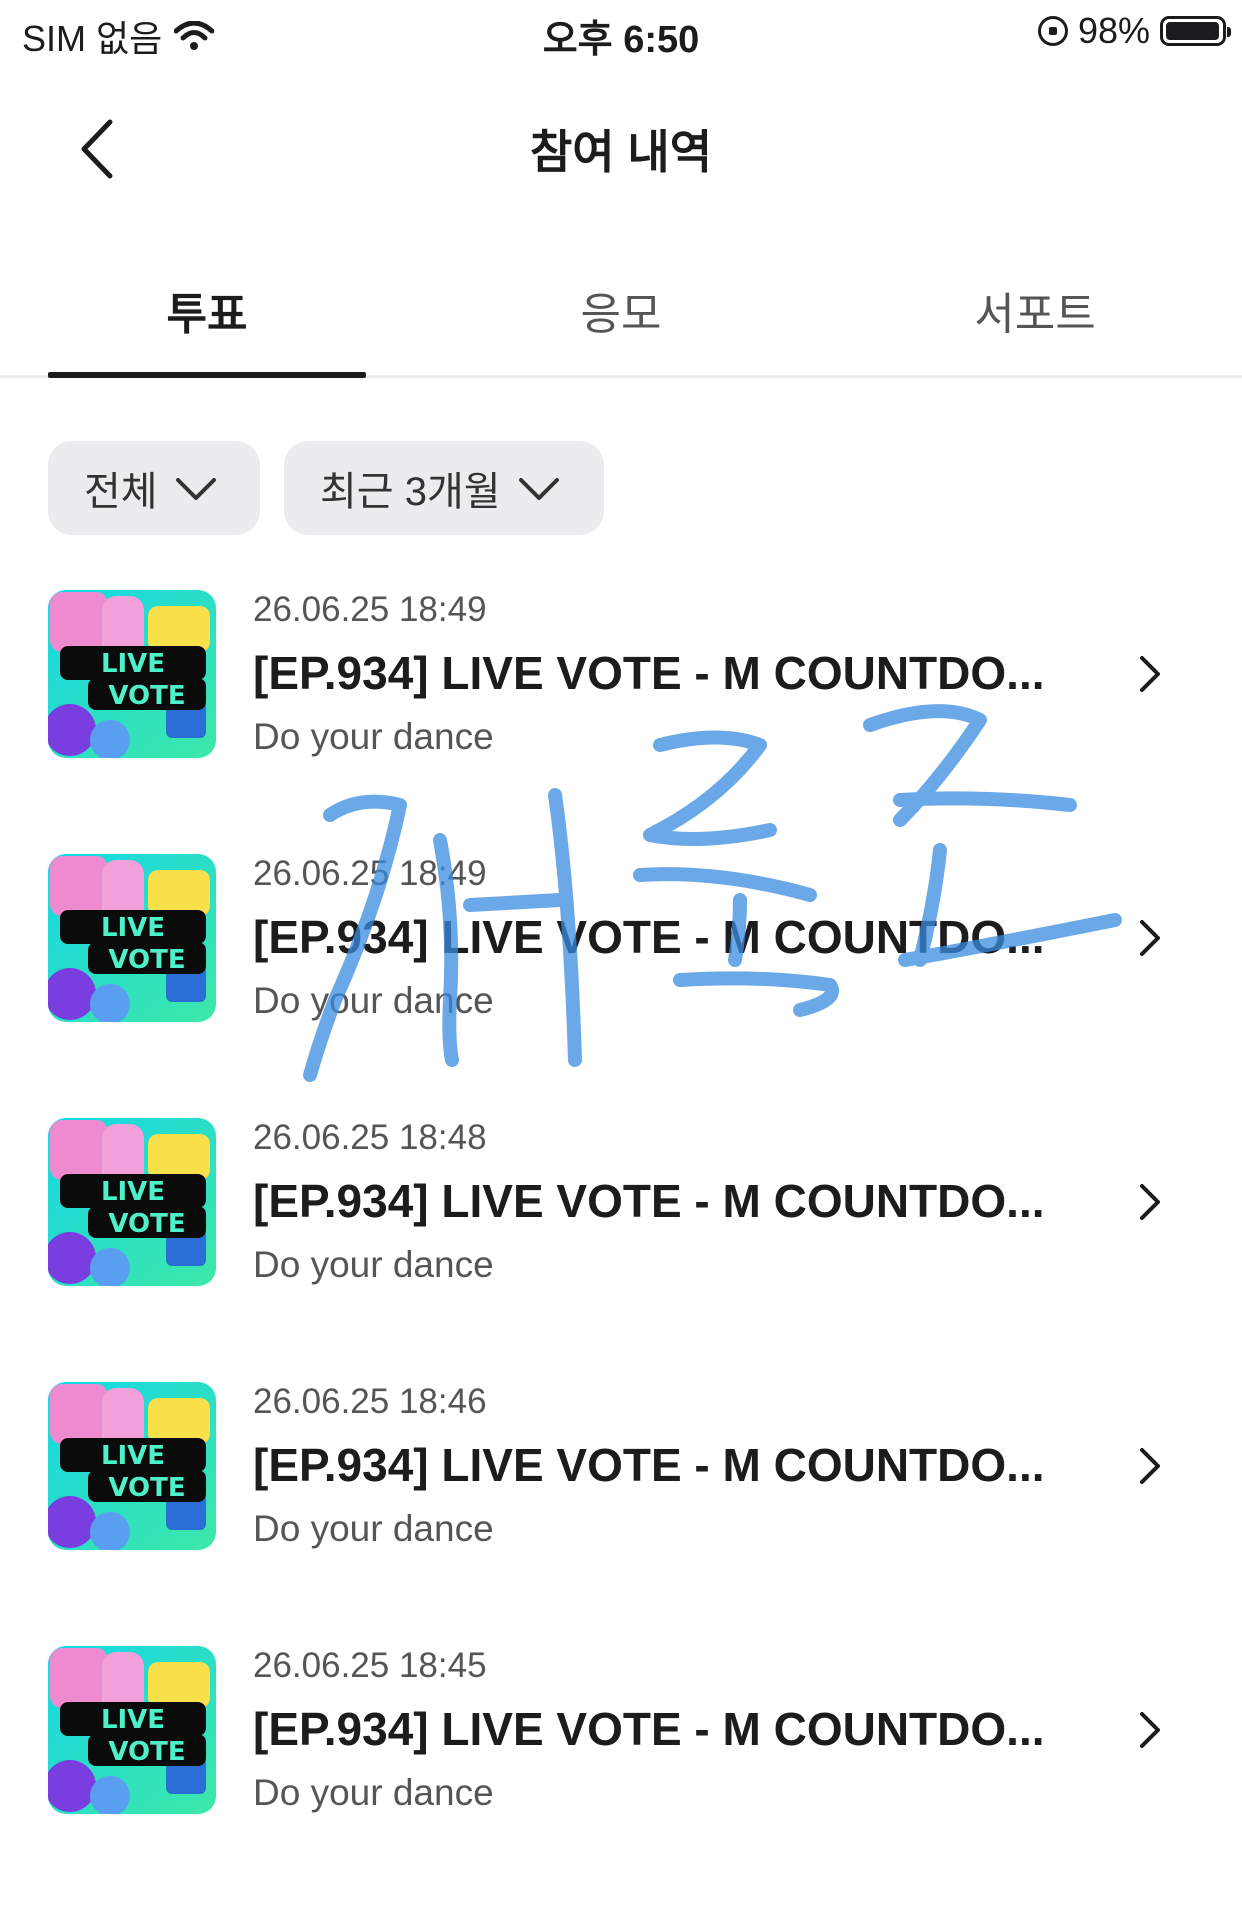 Image resolution: width=1242 pixels, height=1910 pixels. I want to click on filter-bar: 전체 최근 3개월, so click(326, 488).